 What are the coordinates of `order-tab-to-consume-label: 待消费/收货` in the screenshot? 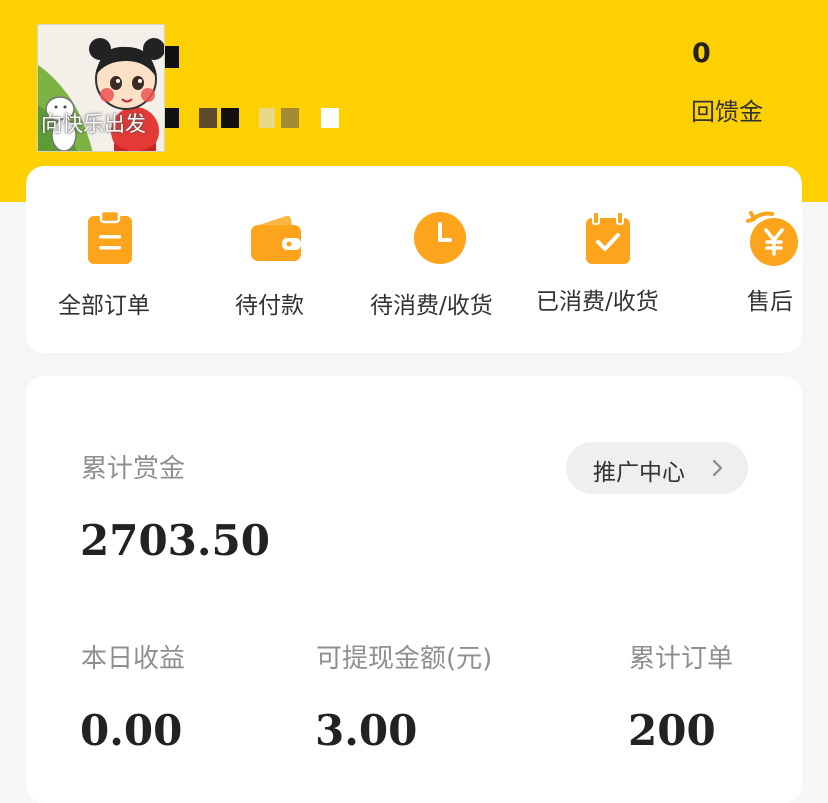 It's located at (431, 306).